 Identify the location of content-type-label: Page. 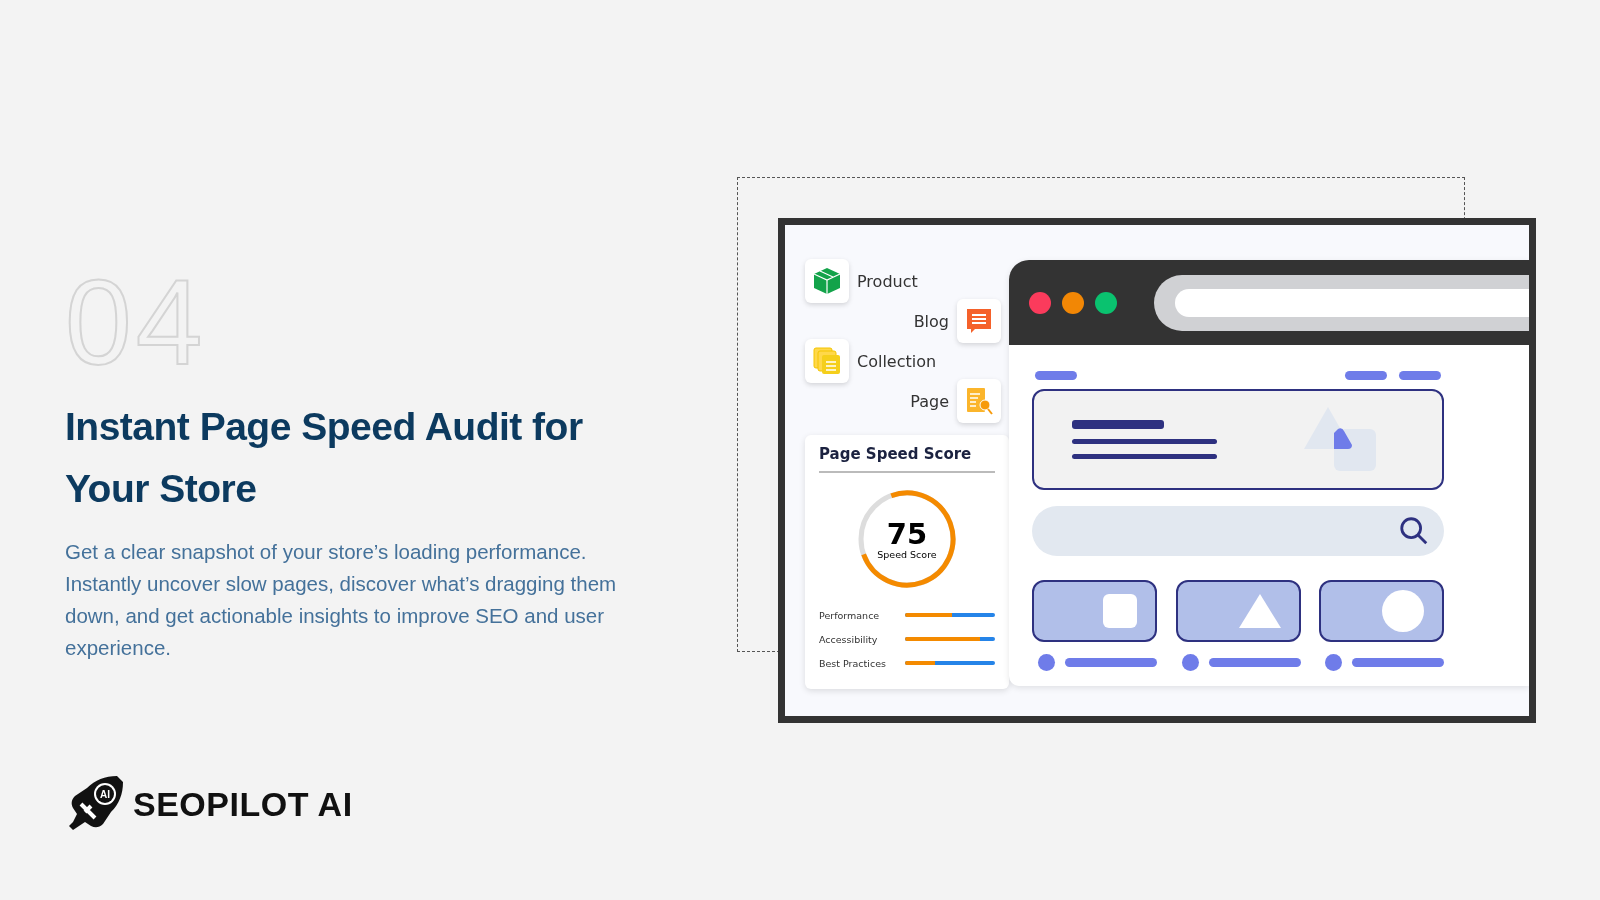
(929, 401).